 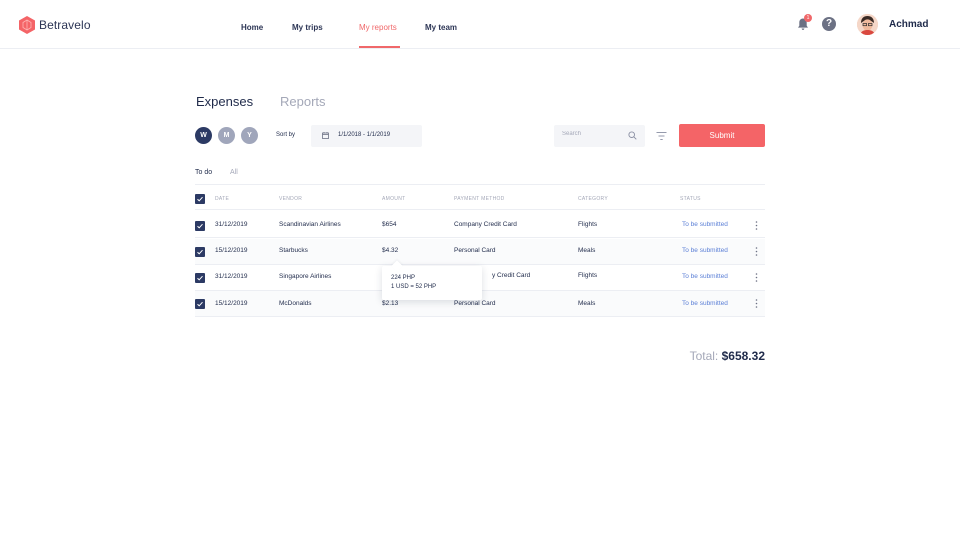 I want to click on column-header-amount: AMOUNT, so click(x=393, y=199).